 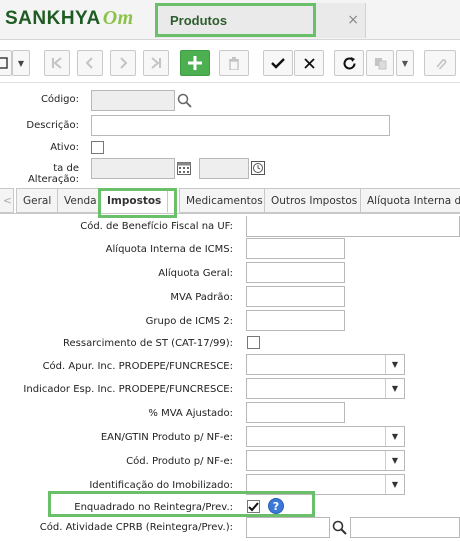 What do you see at coordinates (353, 20) in the screenshot?
I see `close-icon: ×` at bounding box center [353, 20].